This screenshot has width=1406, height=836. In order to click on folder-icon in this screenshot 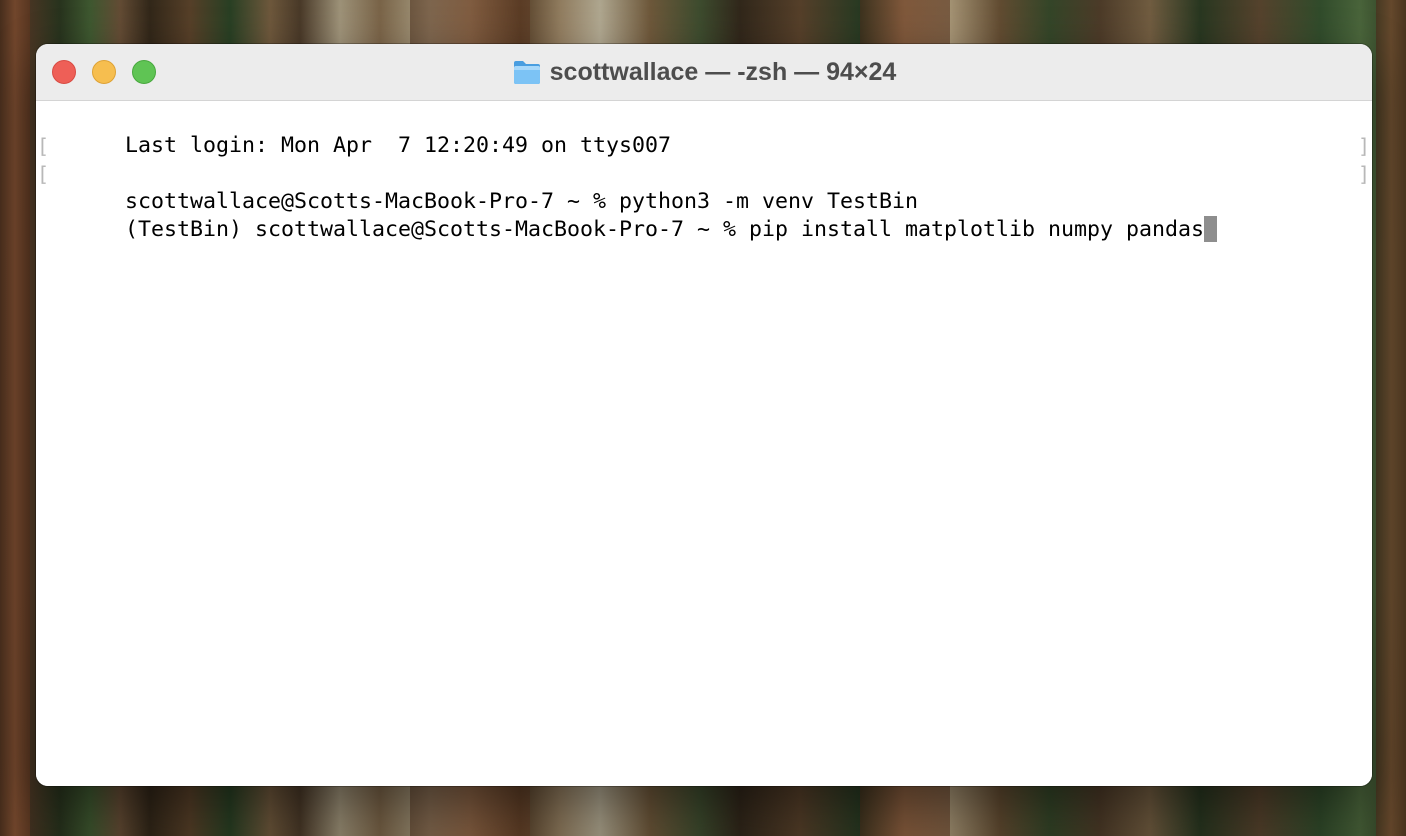, I will do `click(527, 72)`.